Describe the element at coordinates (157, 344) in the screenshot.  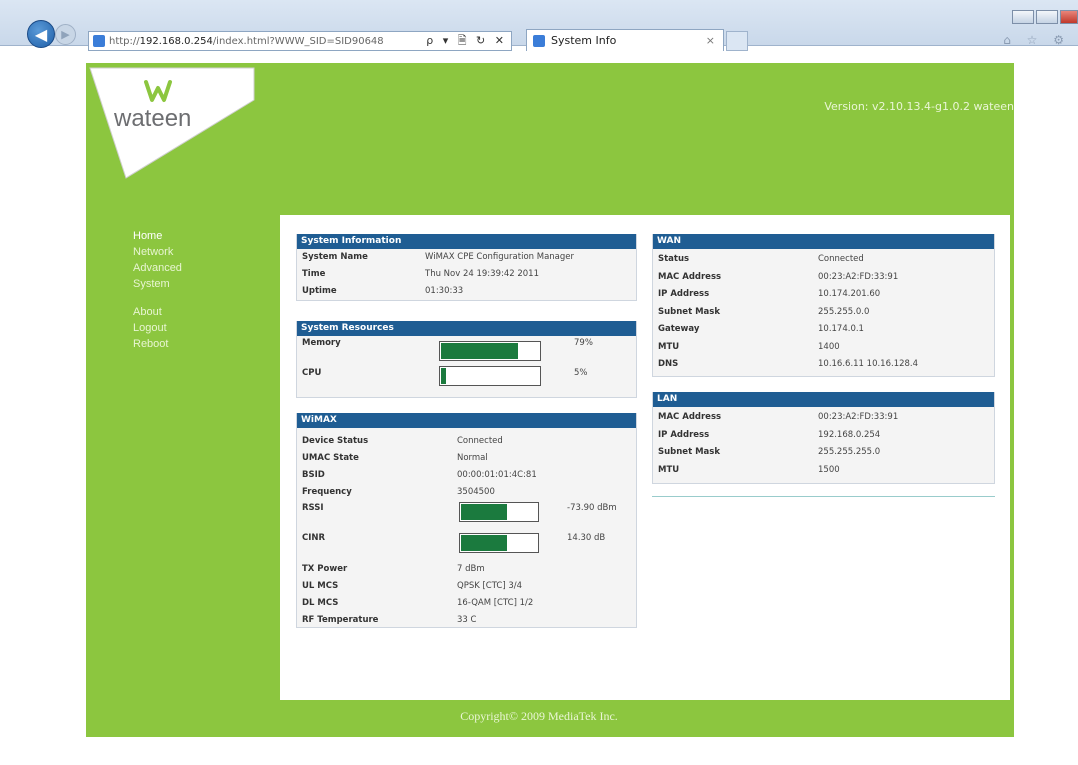
I see `nav-reboot: Reboot` at that location.